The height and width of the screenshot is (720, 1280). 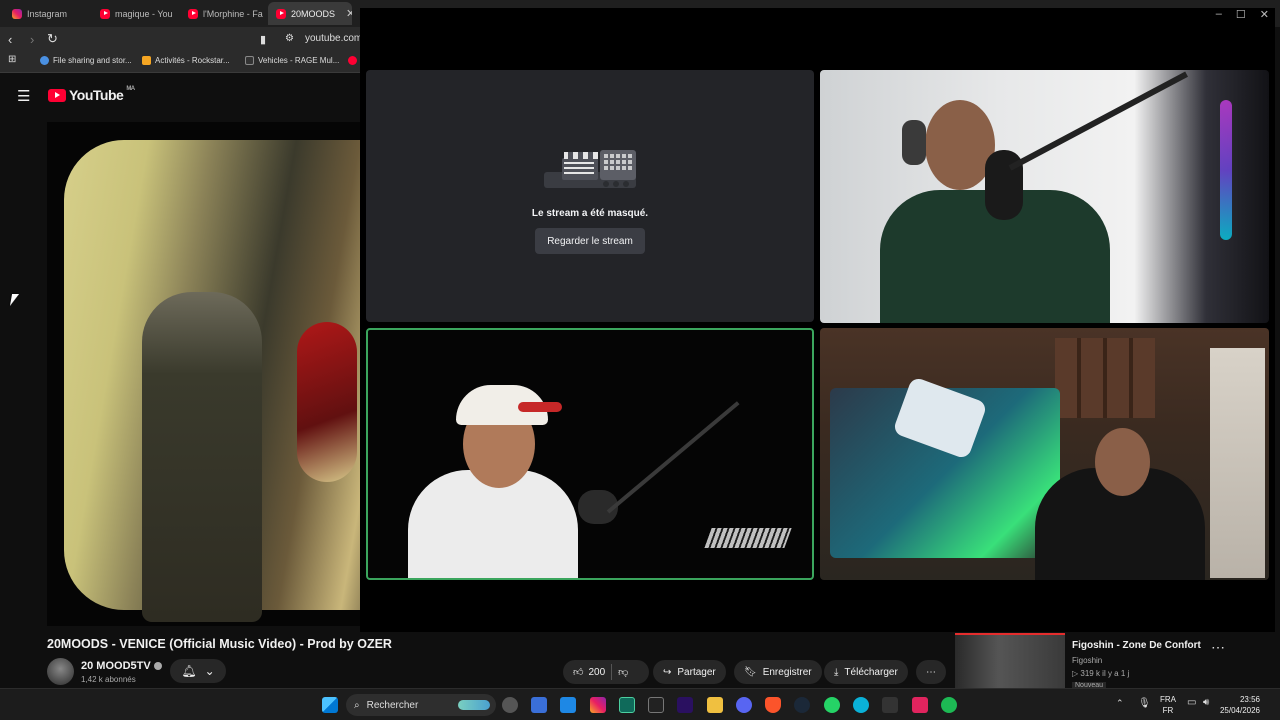 What do you see at coordinates (1144, 703) in the screenshot?
I see `microphone-icon: 🎙︎` at bounding box center [1144, 703].